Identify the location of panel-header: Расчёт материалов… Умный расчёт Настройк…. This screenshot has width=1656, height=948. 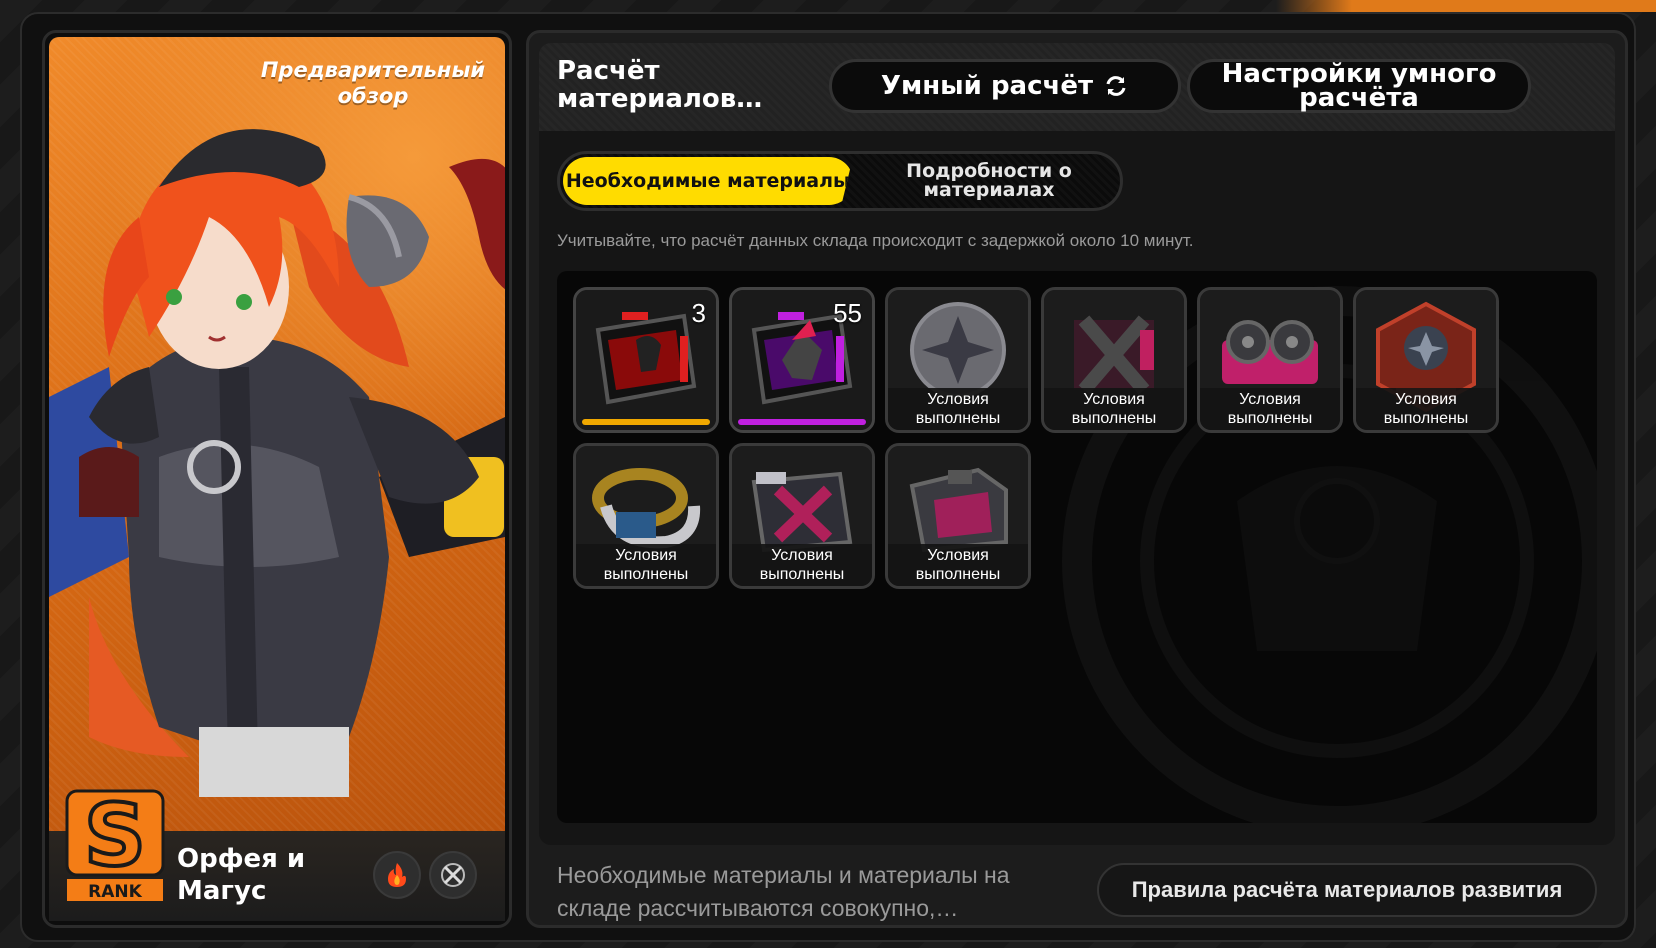
(1077, 87).